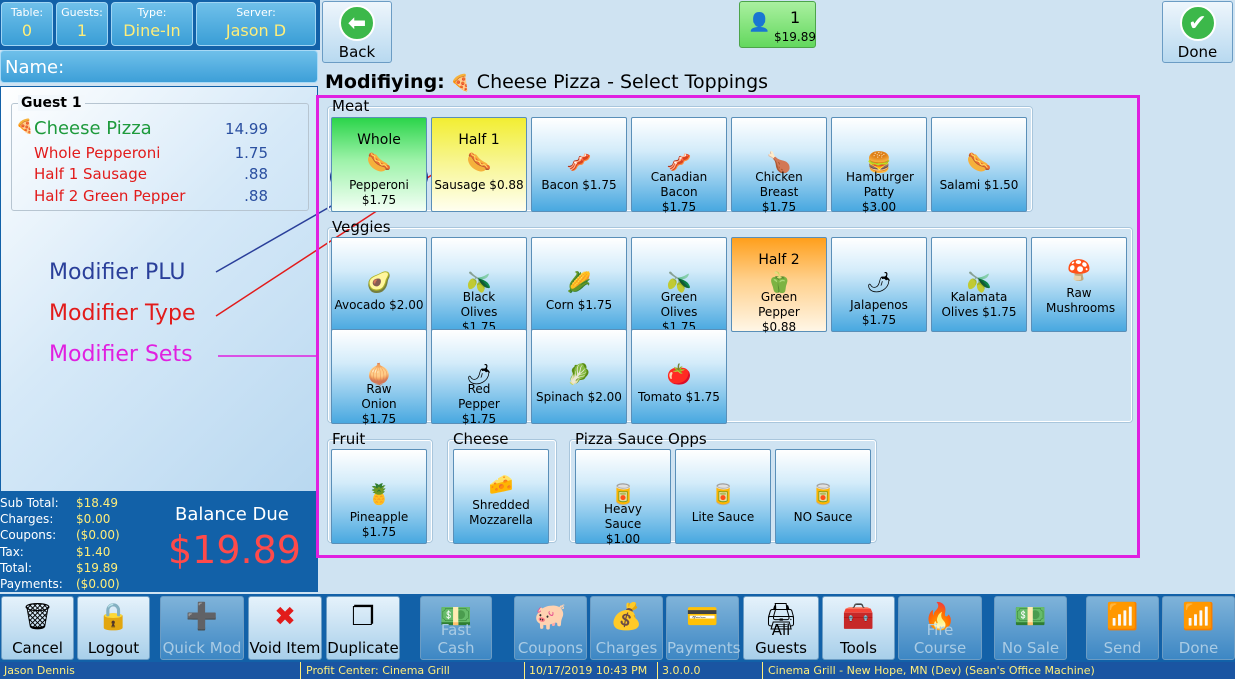  I want to click on quick-mod-button: ➕ Quick Mod, so click(202, 628).